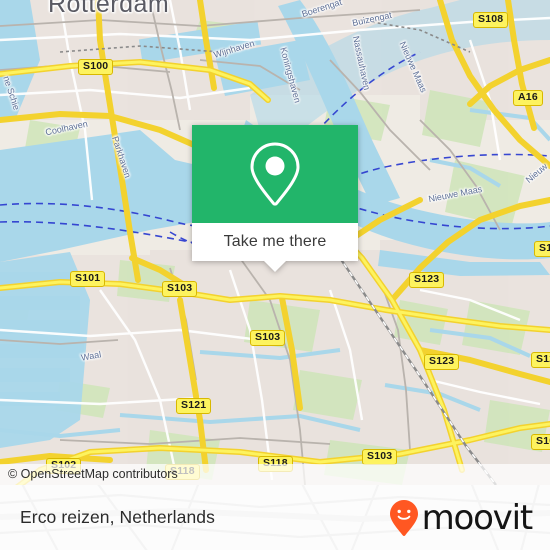  I want to click on footer-bar: Erco reizen, Netherlands moovit, so click(275, 517).